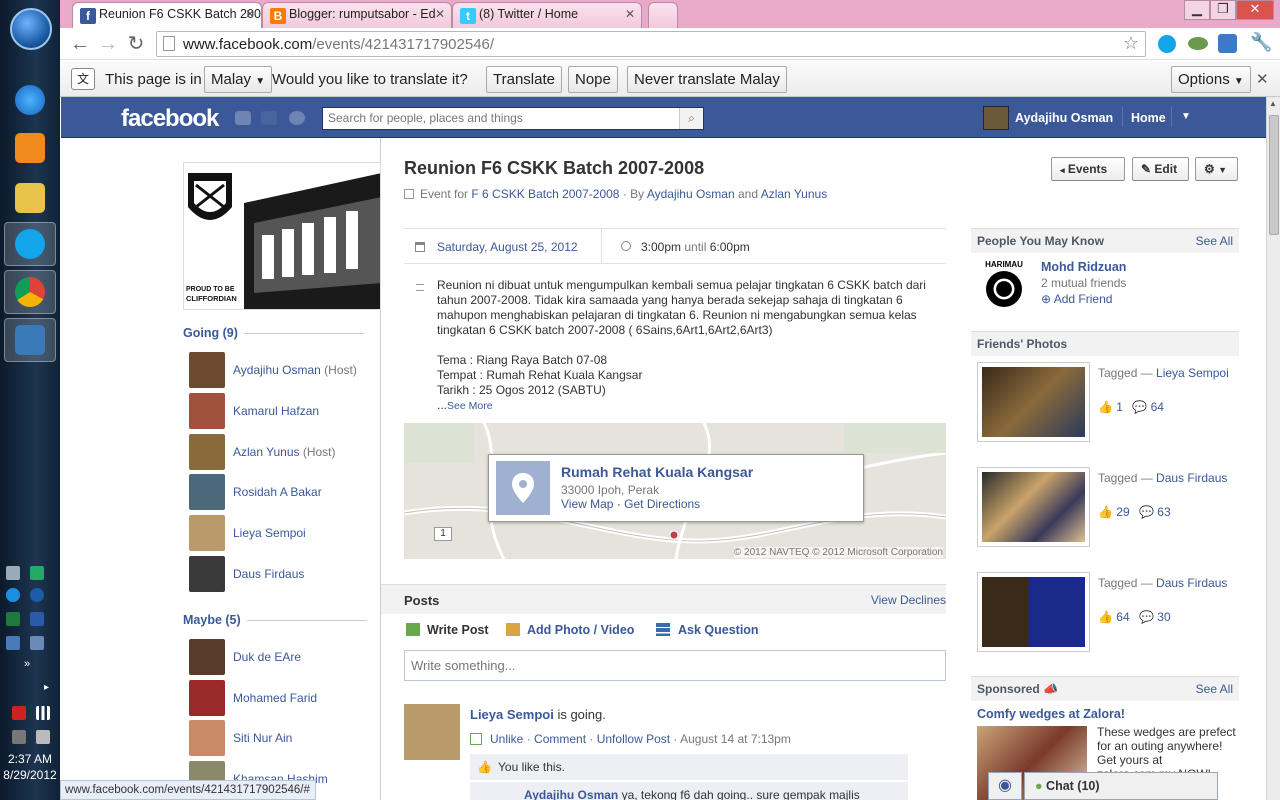 The height and width of the screenshot is (800, 1280). I want to click on tray-alert-icon, so click(19, 713).